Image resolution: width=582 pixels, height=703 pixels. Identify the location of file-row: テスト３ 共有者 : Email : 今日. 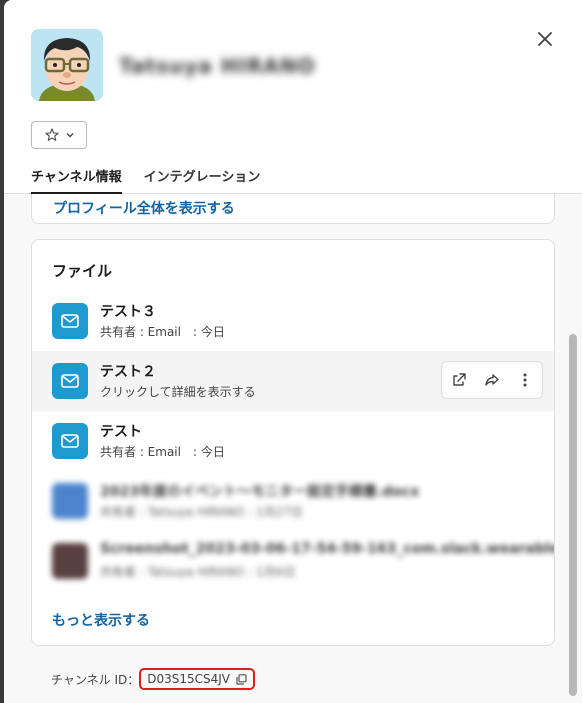
(293, 321).